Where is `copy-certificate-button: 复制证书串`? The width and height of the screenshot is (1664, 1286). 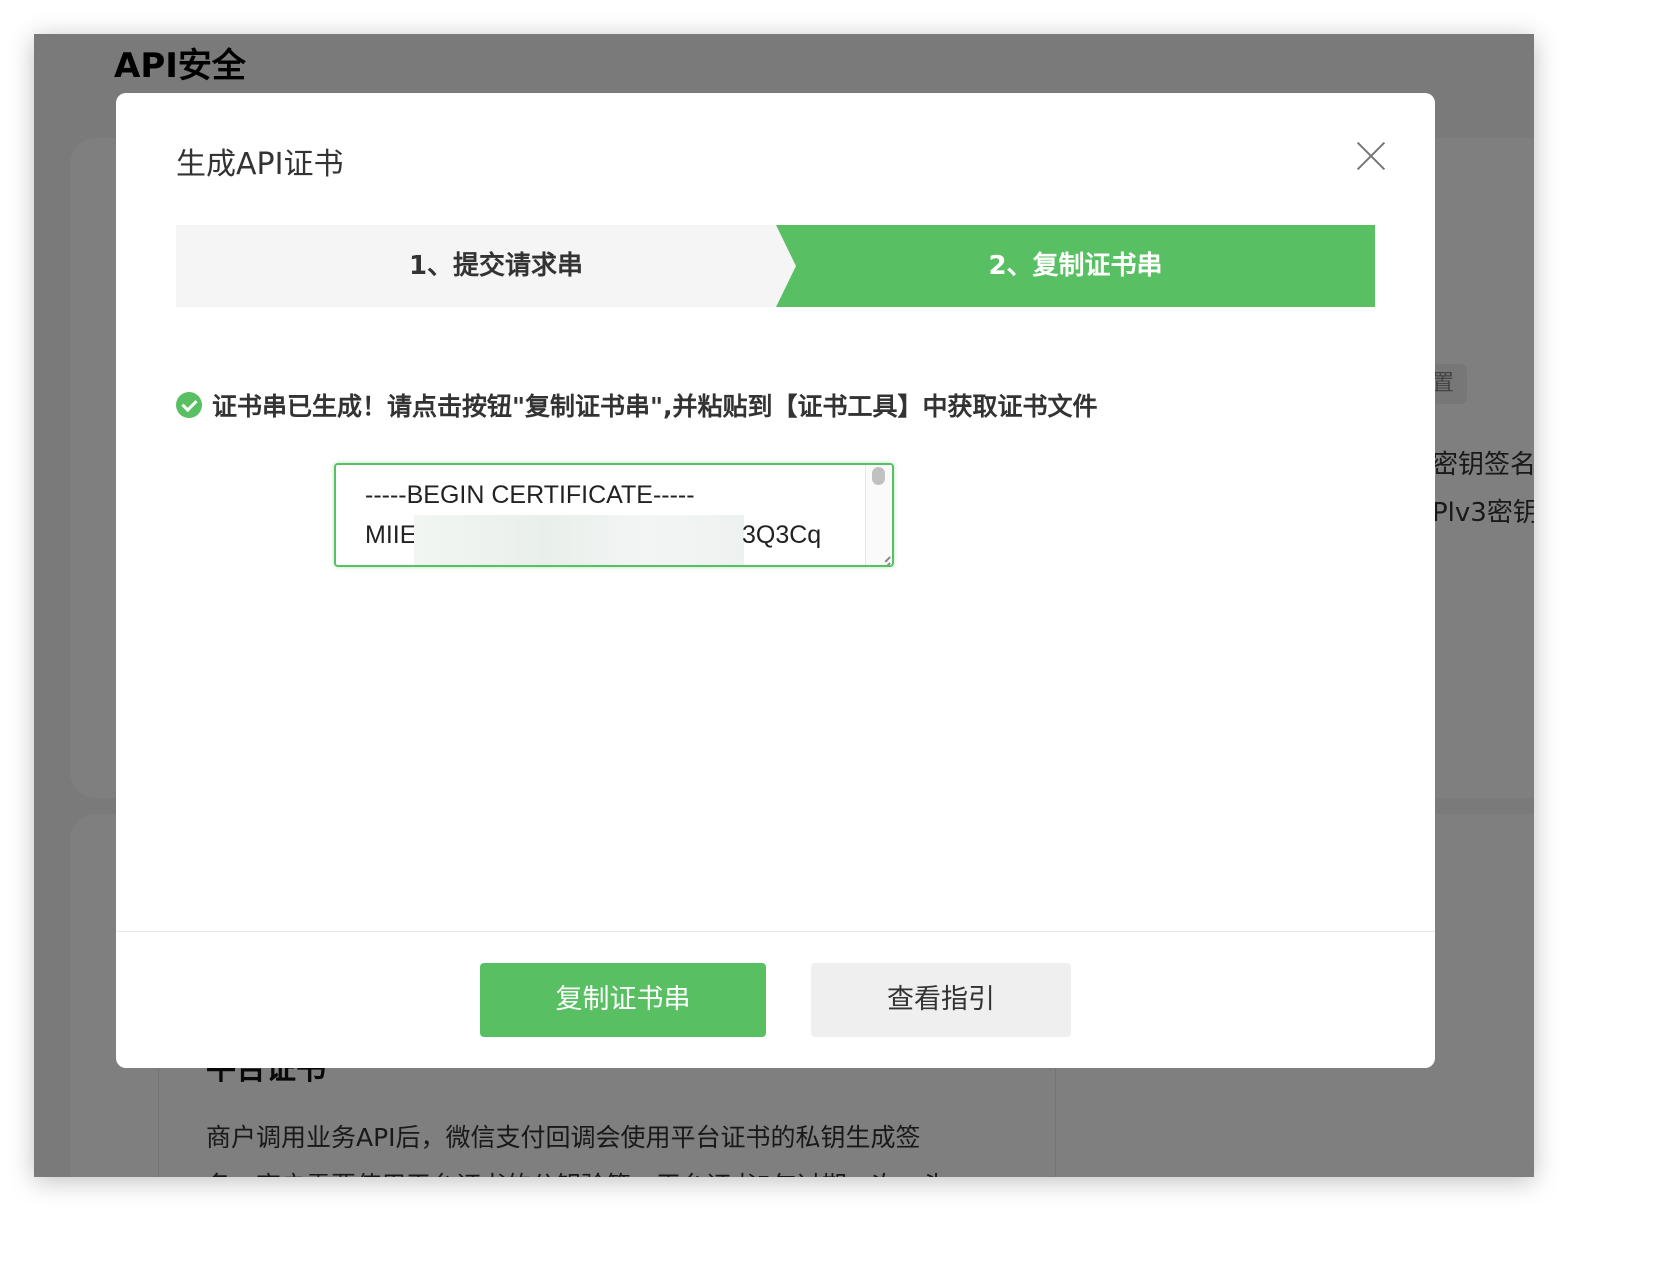
copy-certificate-button: 复制证书串 is located at coordinates (623, 1000).